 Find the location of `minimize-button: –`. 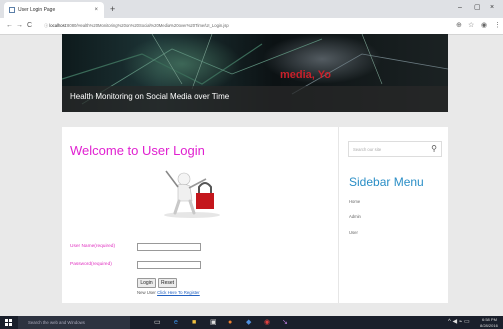

minimize-button: – is located at coordinates (460, 8).